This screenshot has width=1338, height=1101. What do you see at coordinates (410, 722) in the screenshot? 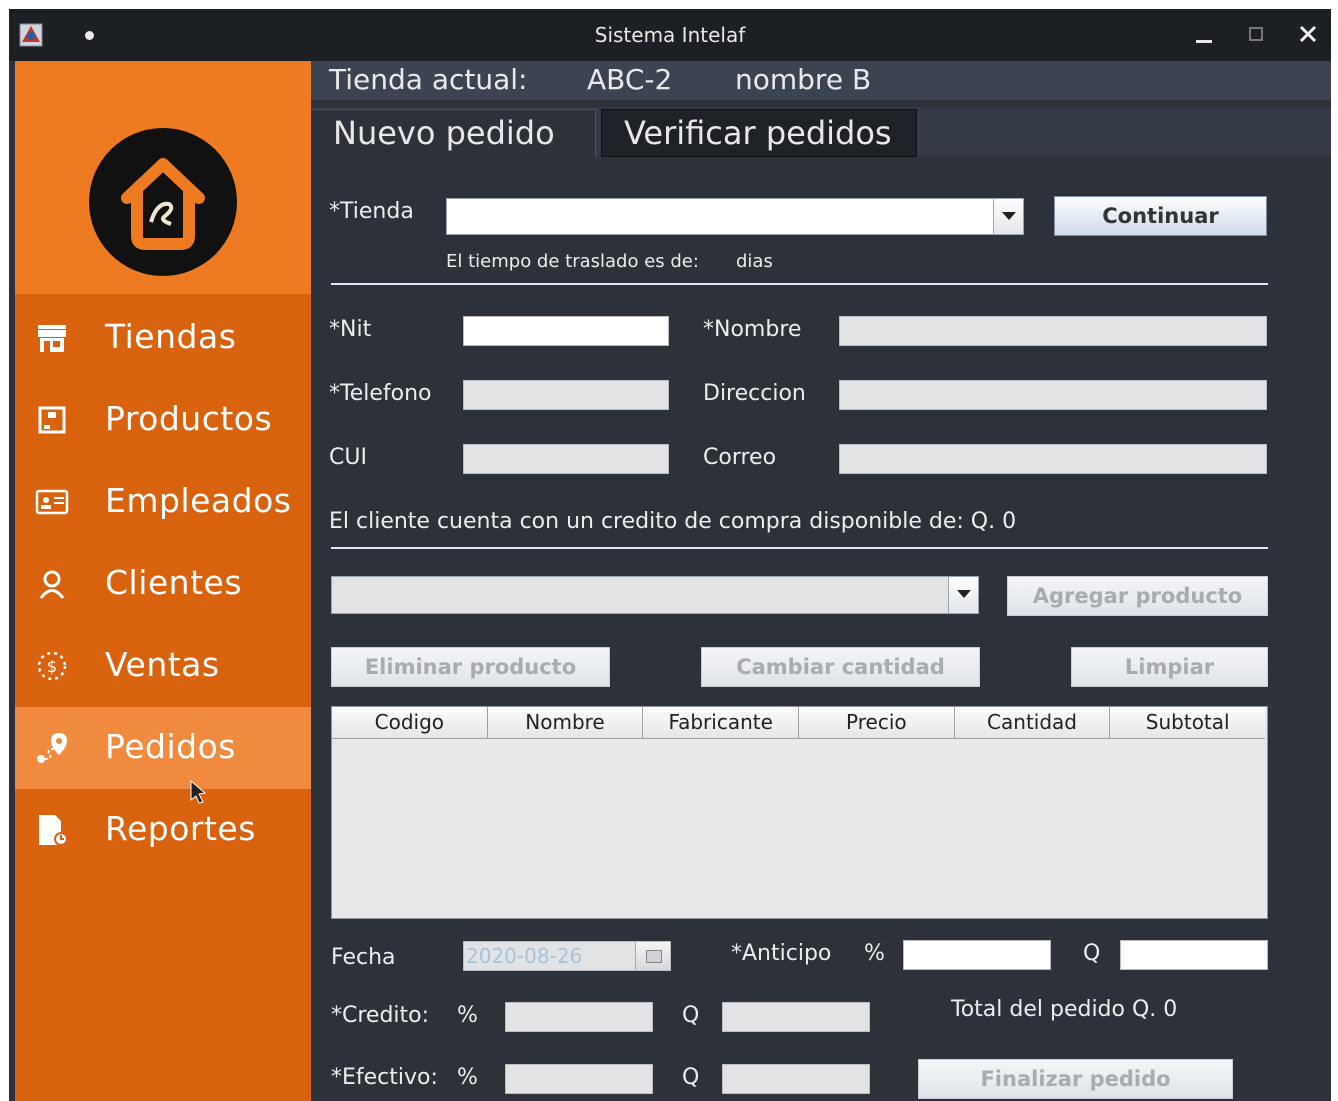
I see `column-header-codigo: Codigo` at bounding box center [410, 722].